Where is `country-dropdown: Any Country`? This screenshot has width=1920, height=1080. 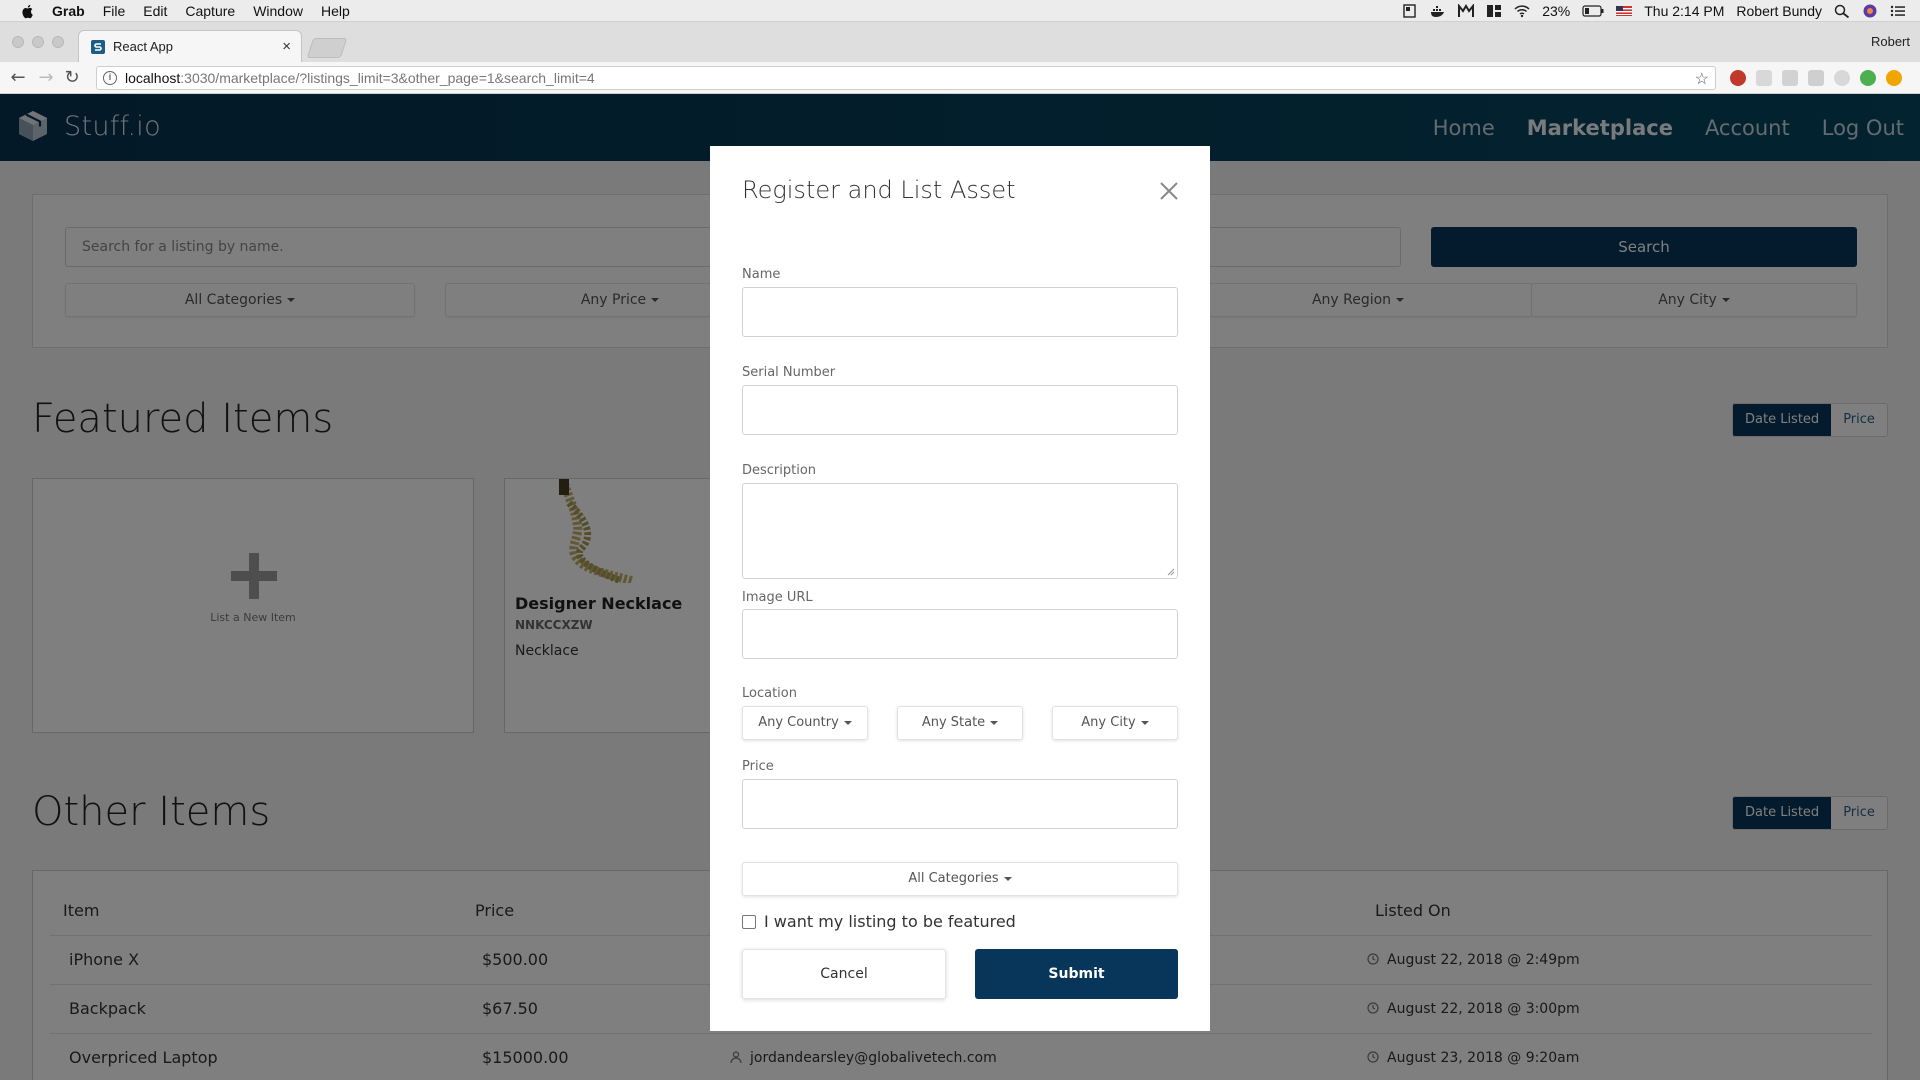
country-dropdown: Any Country is located at coordinates (805, 723).